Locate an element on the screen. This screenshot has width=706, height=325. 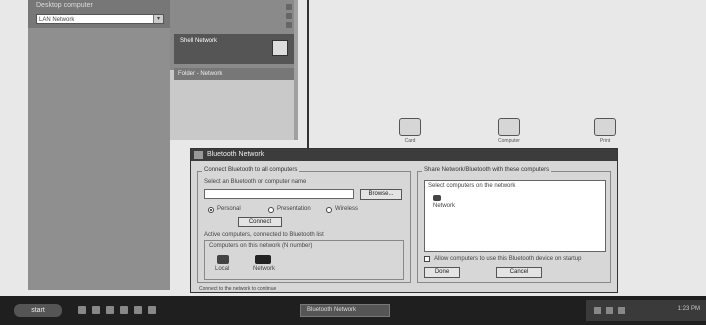
radio-wireless is located at coordinates (329, 210).